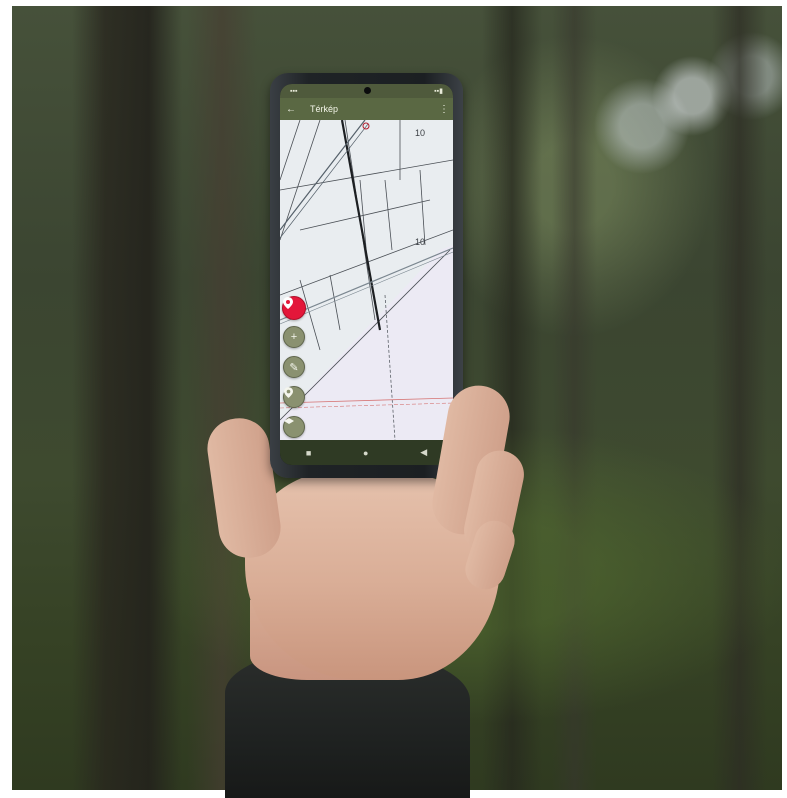 This screenshot has width=787, height=798. What do you see at coordinates (293, 109) in the screenshot?
I see `arrow-back-icon: ←` at bounding box center [293, 109].